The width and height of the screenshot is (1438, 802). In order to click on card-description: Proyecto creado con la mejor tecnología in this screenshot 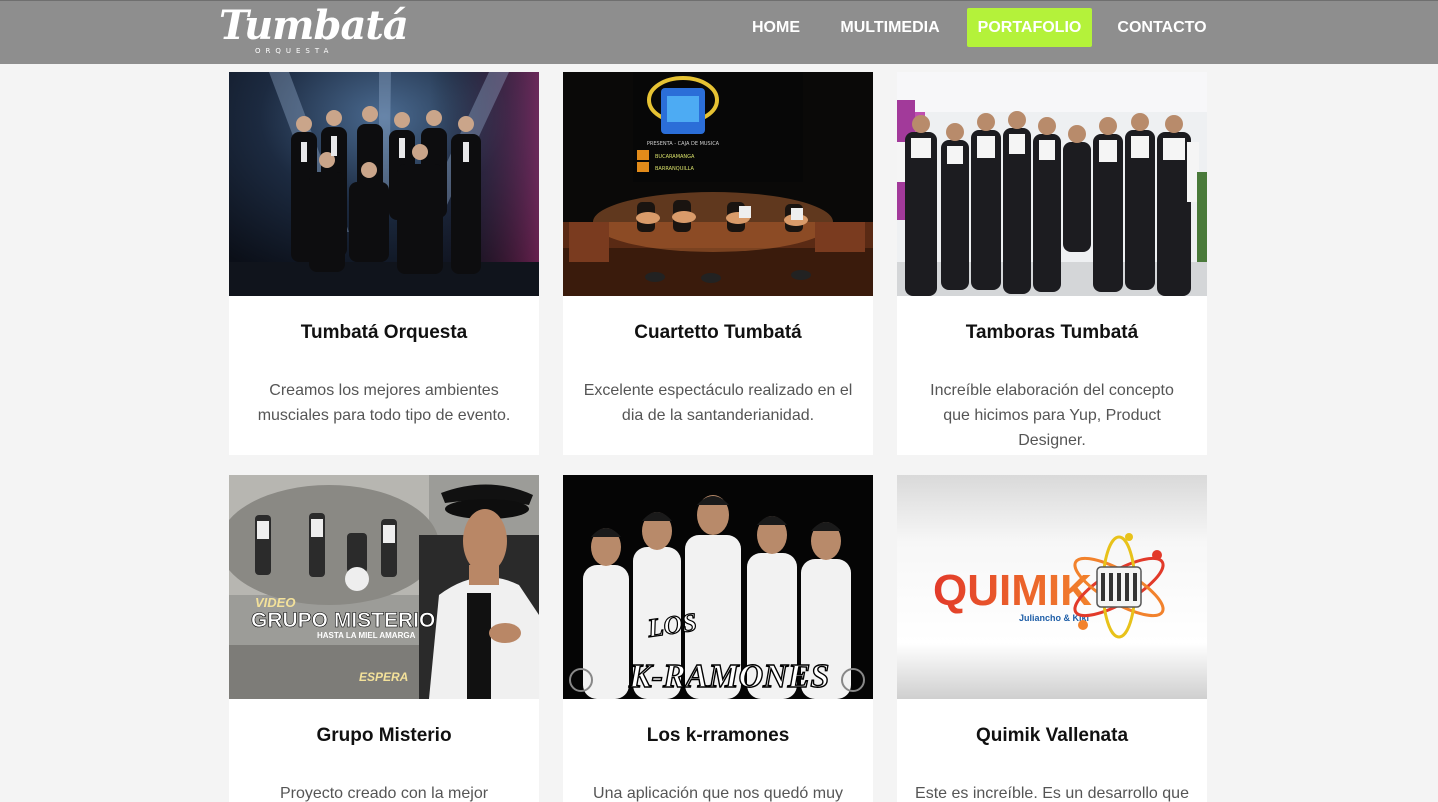, I will do `click(384, 793)`.